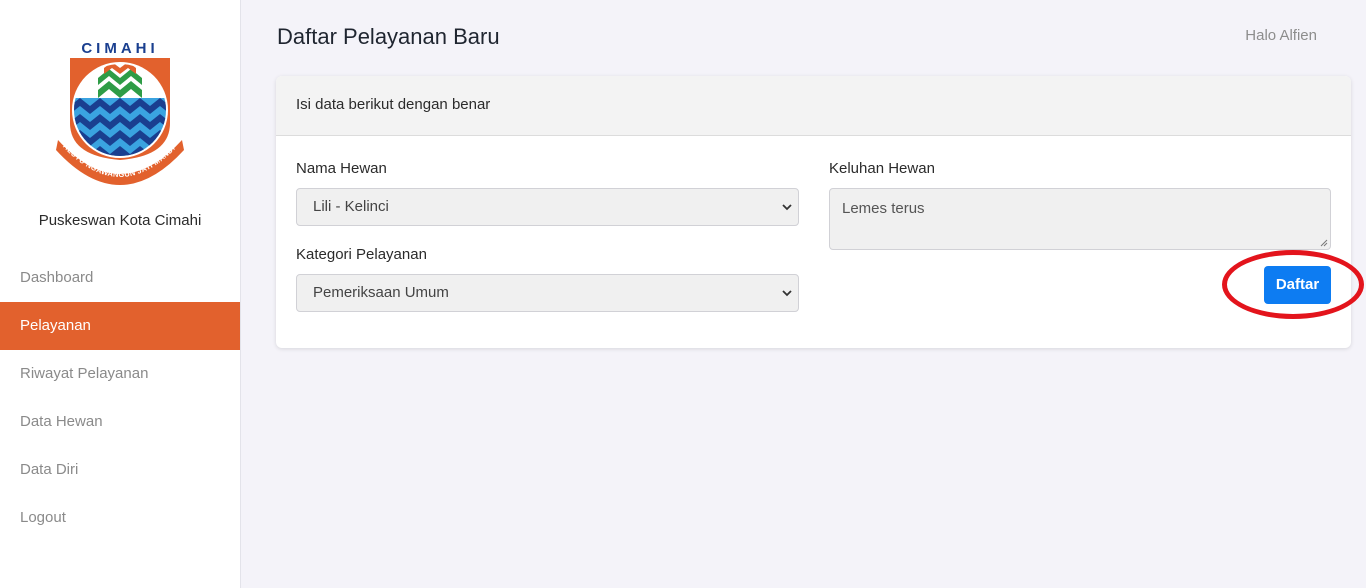 The height and width of the screenshot is (588, 1366). I want to click on card-header: Isi data berikut dengan benar, so click(813, 106).